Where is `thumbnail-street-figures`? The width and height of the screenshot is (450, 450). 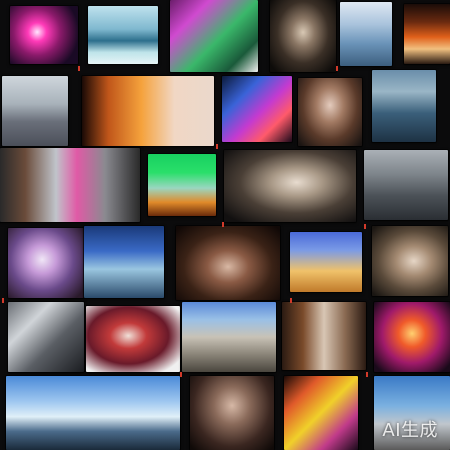 thumbnail-street-figures is located at coordinates (70, 185).